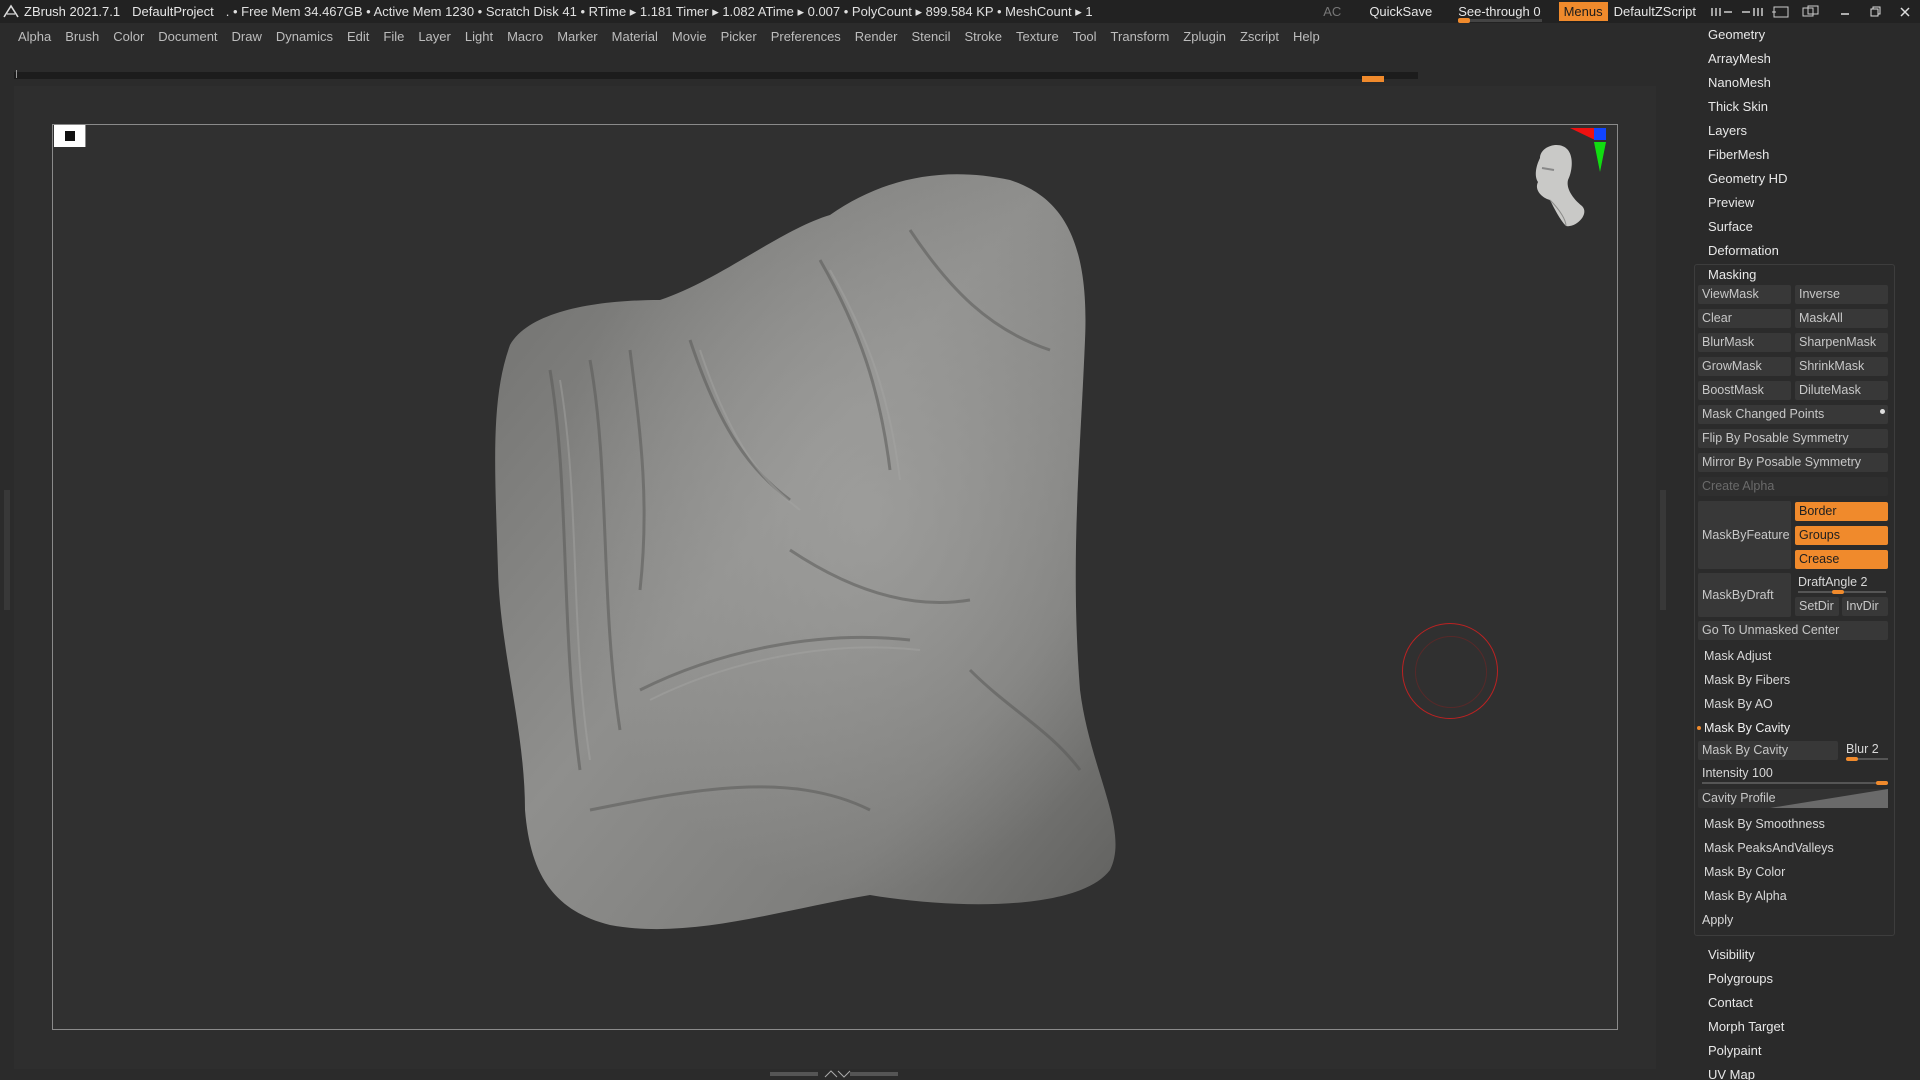 The image size is (1920, 1080). What do you see at coordinates (1843, 582) in the screenshot?
I see `draft-angle-slider: DraftAngle 2` at bounding box center [1843, 582].